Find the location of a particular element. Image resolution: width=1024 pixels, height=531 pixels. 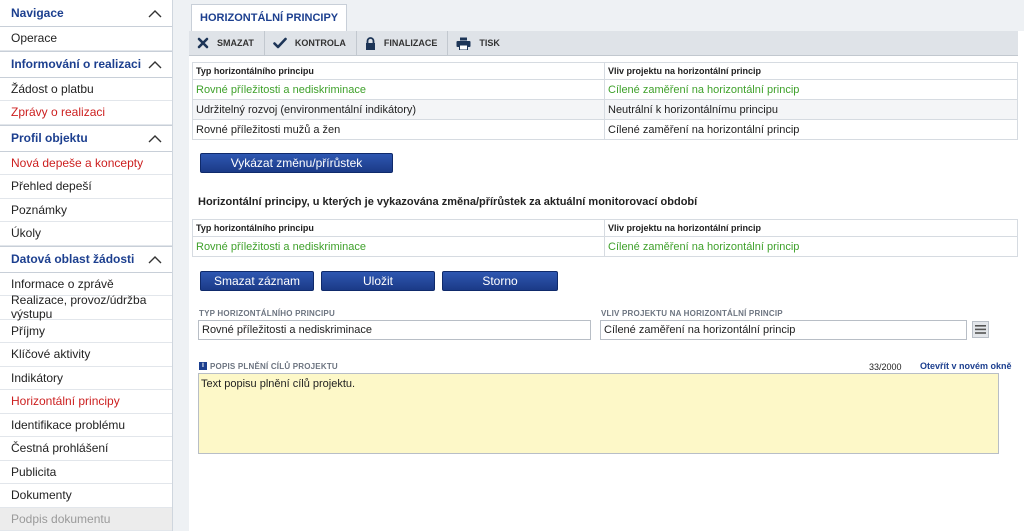

description-textarea: Text popisu plnění cílů projektu. is located at coordinates (598, 413).